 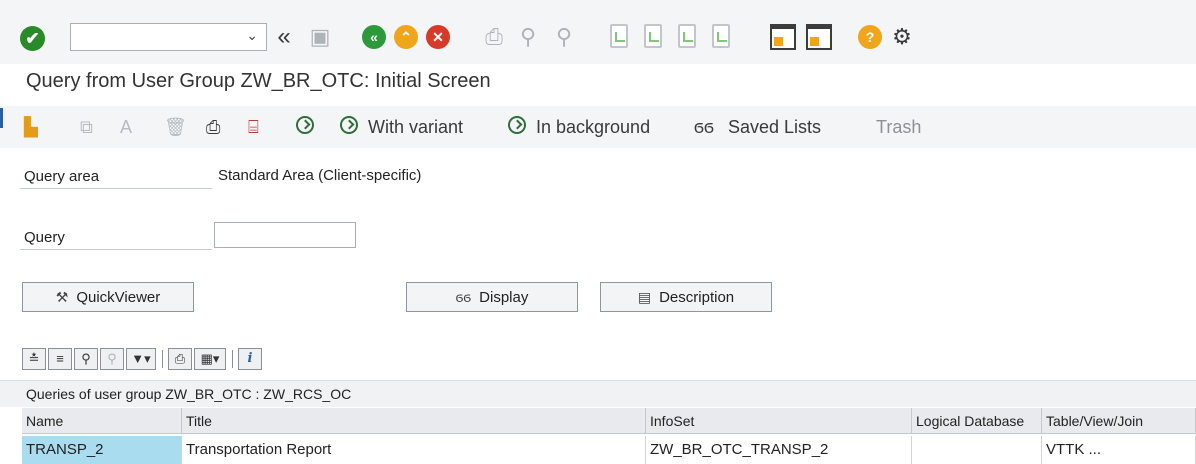 What do you see at coordinates (902, 37) in the screenshot?
I see `settings-icon: ⚙` at bounding box center [902, 37].